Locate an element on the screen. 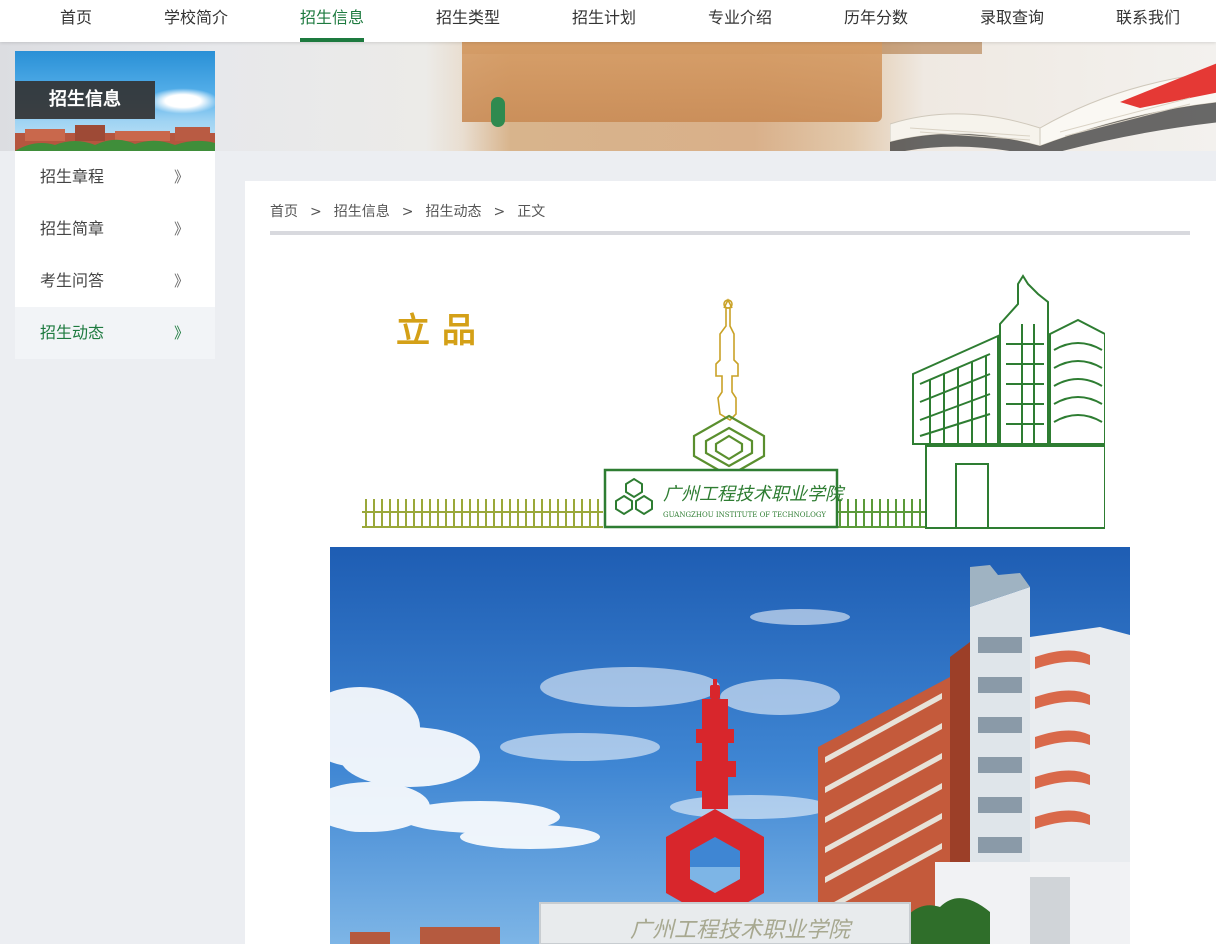  sidebar-item-admission-charter: 招生章程 》 is located at coordinates (115, 177).